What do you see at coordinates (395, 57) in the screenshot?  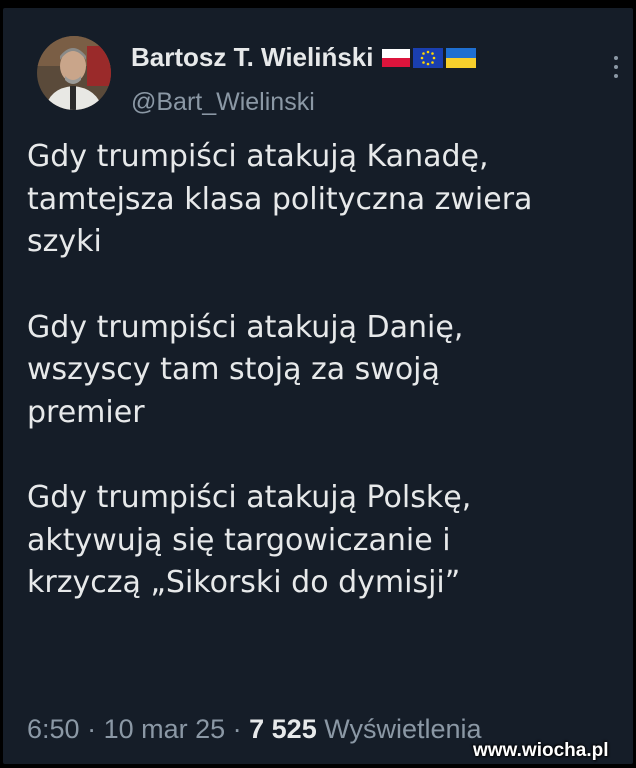 I see `poland-flag-icon` at bounding box center [395, 57].